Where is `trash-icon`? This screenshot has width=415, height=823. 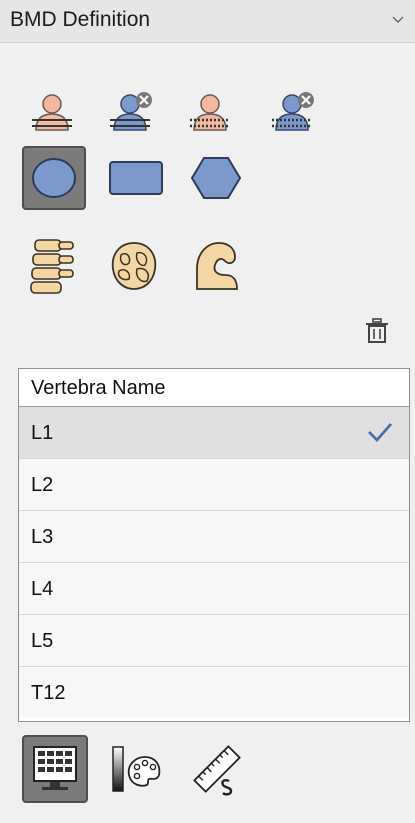
trash-icon is located at coordinates (377, 331).